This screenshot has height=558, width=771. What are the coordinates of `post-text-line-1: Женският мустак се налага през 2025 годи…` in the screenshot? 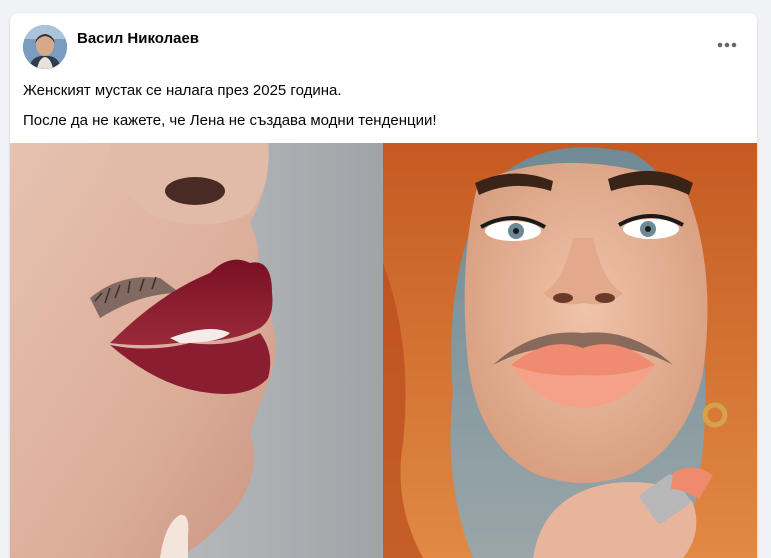 It's located at (182, 90).